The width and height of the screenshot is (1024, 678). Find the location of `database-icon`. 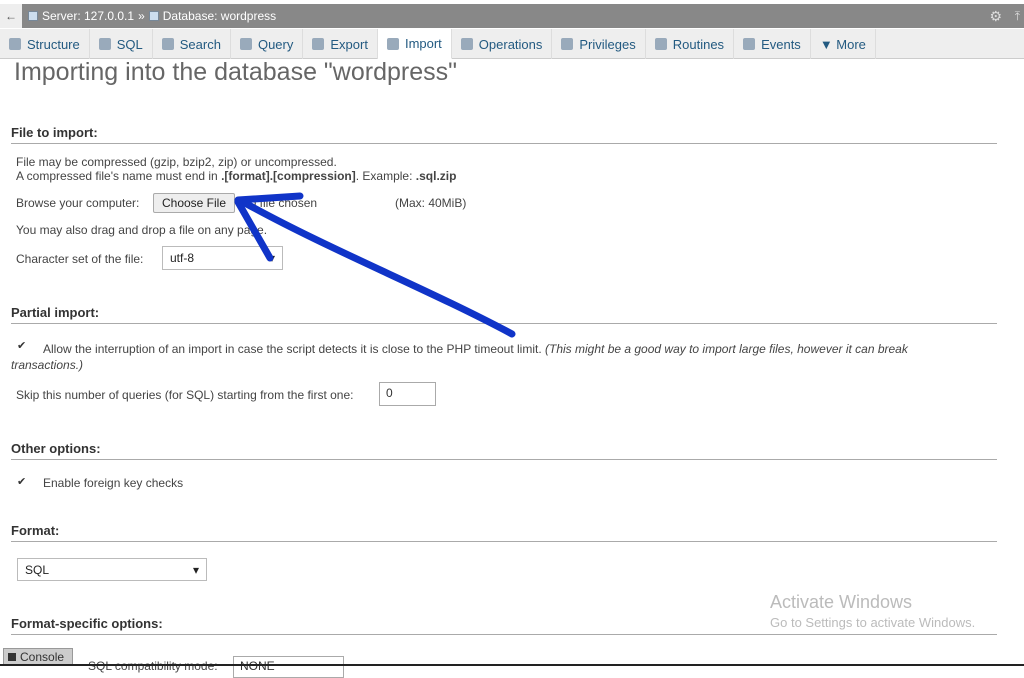

database-icon is located at coordinates (153, 16).